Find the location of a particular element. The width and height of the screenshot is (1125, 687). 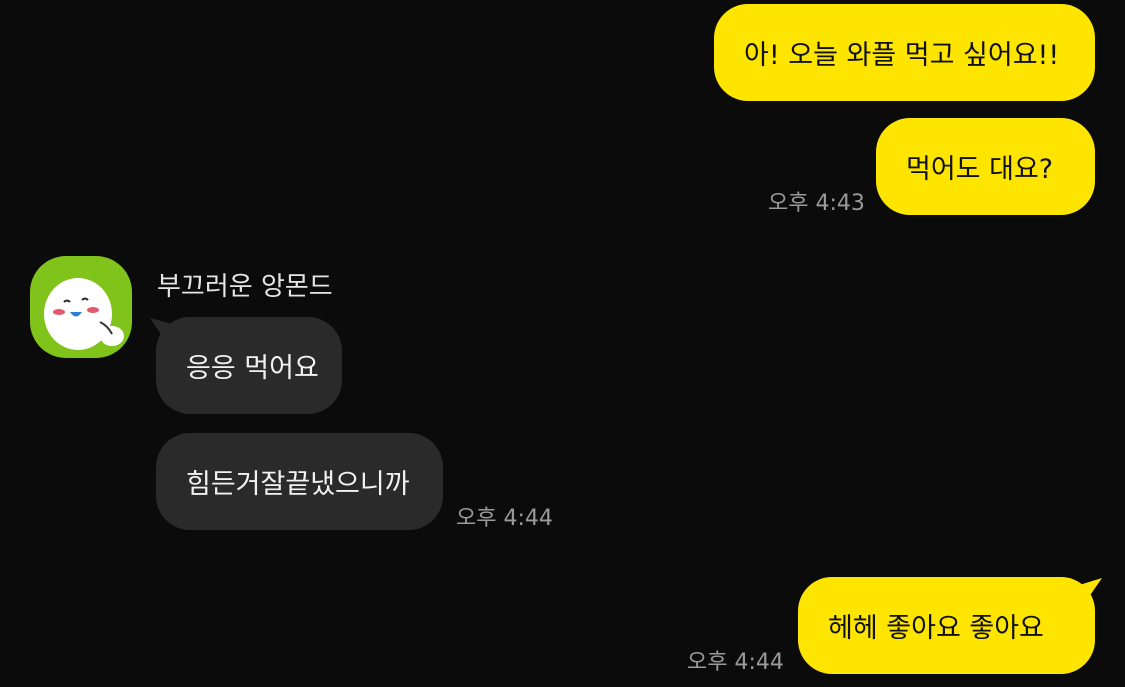

received-message-bubble: 힘든거잘끝냈으니까 is located at coordinates (299, 481).